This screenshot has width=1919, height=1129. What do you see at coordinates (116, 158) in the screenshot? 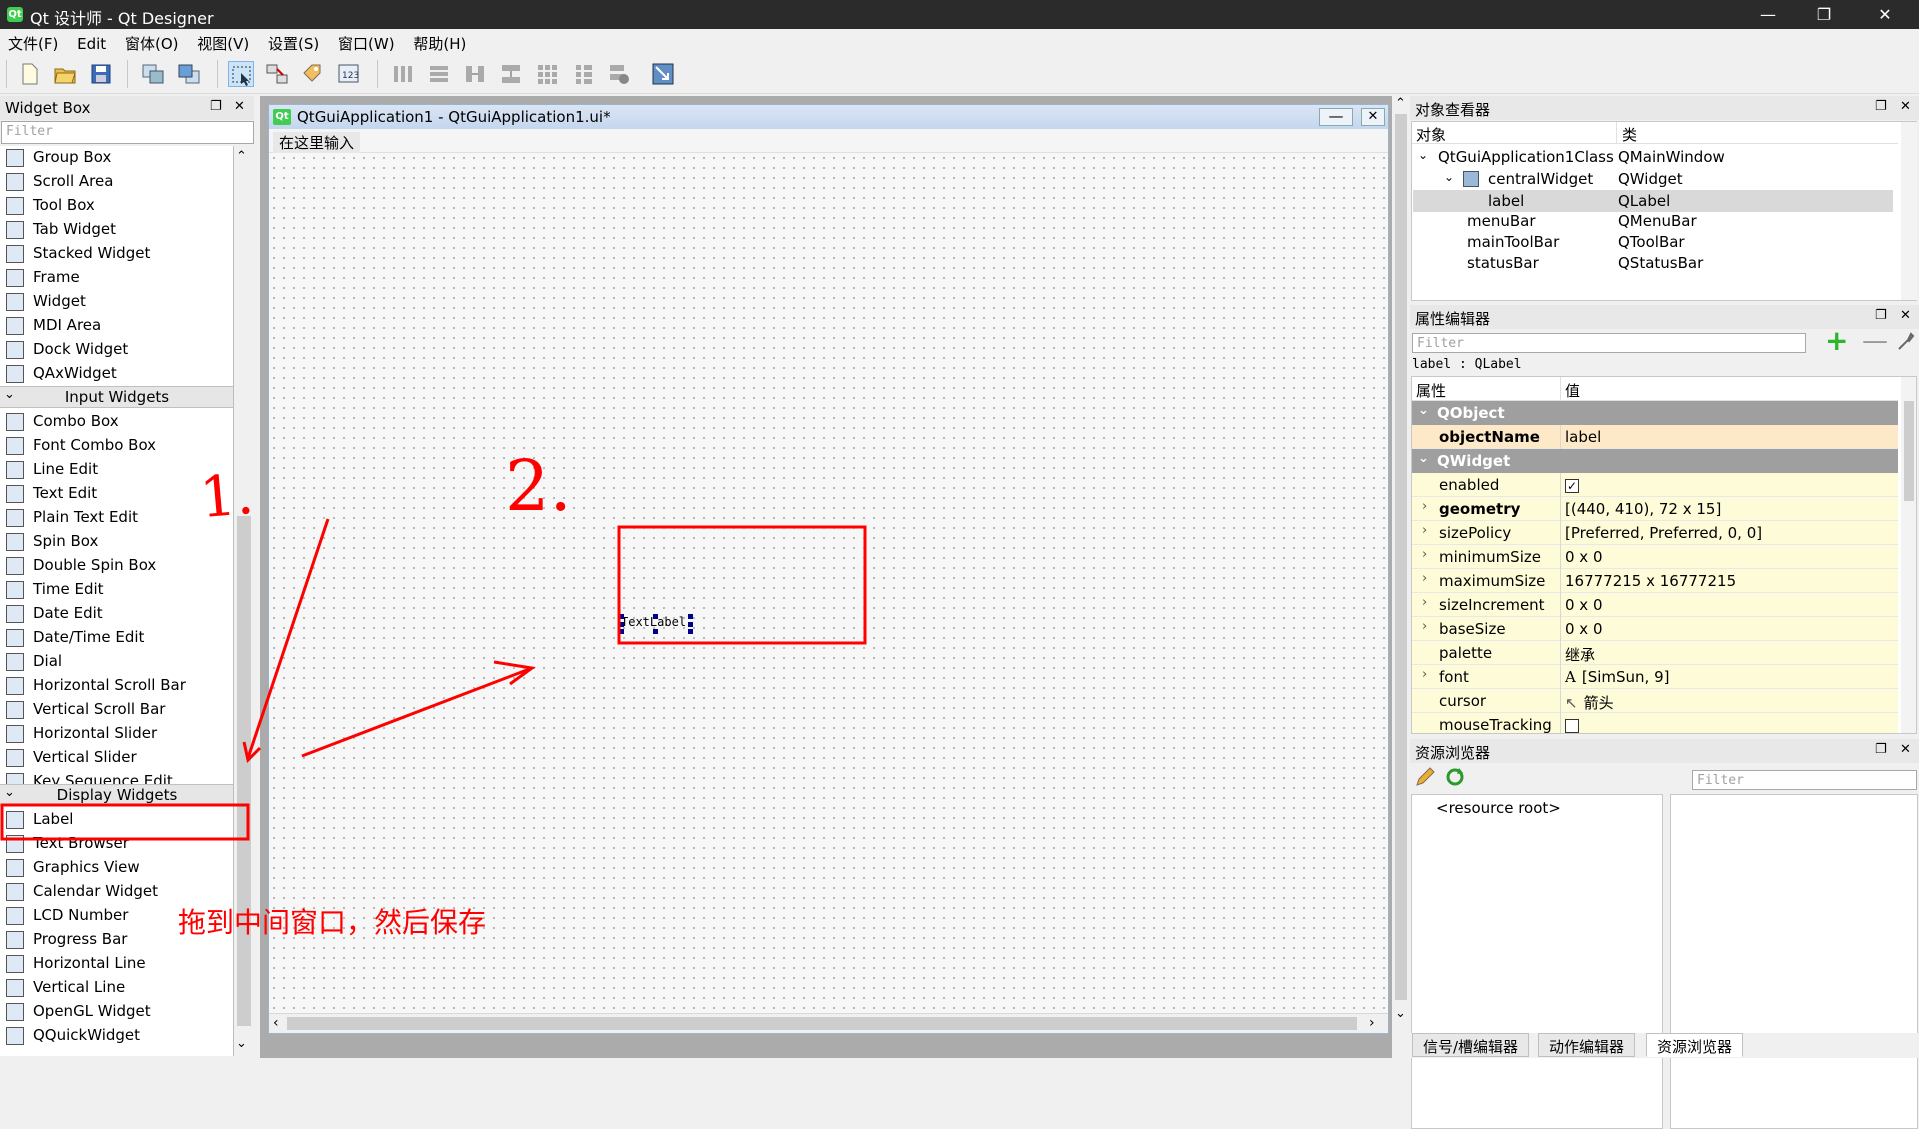
I see `widget-item-group-box: Group Box` at bounding box center [116, 158].